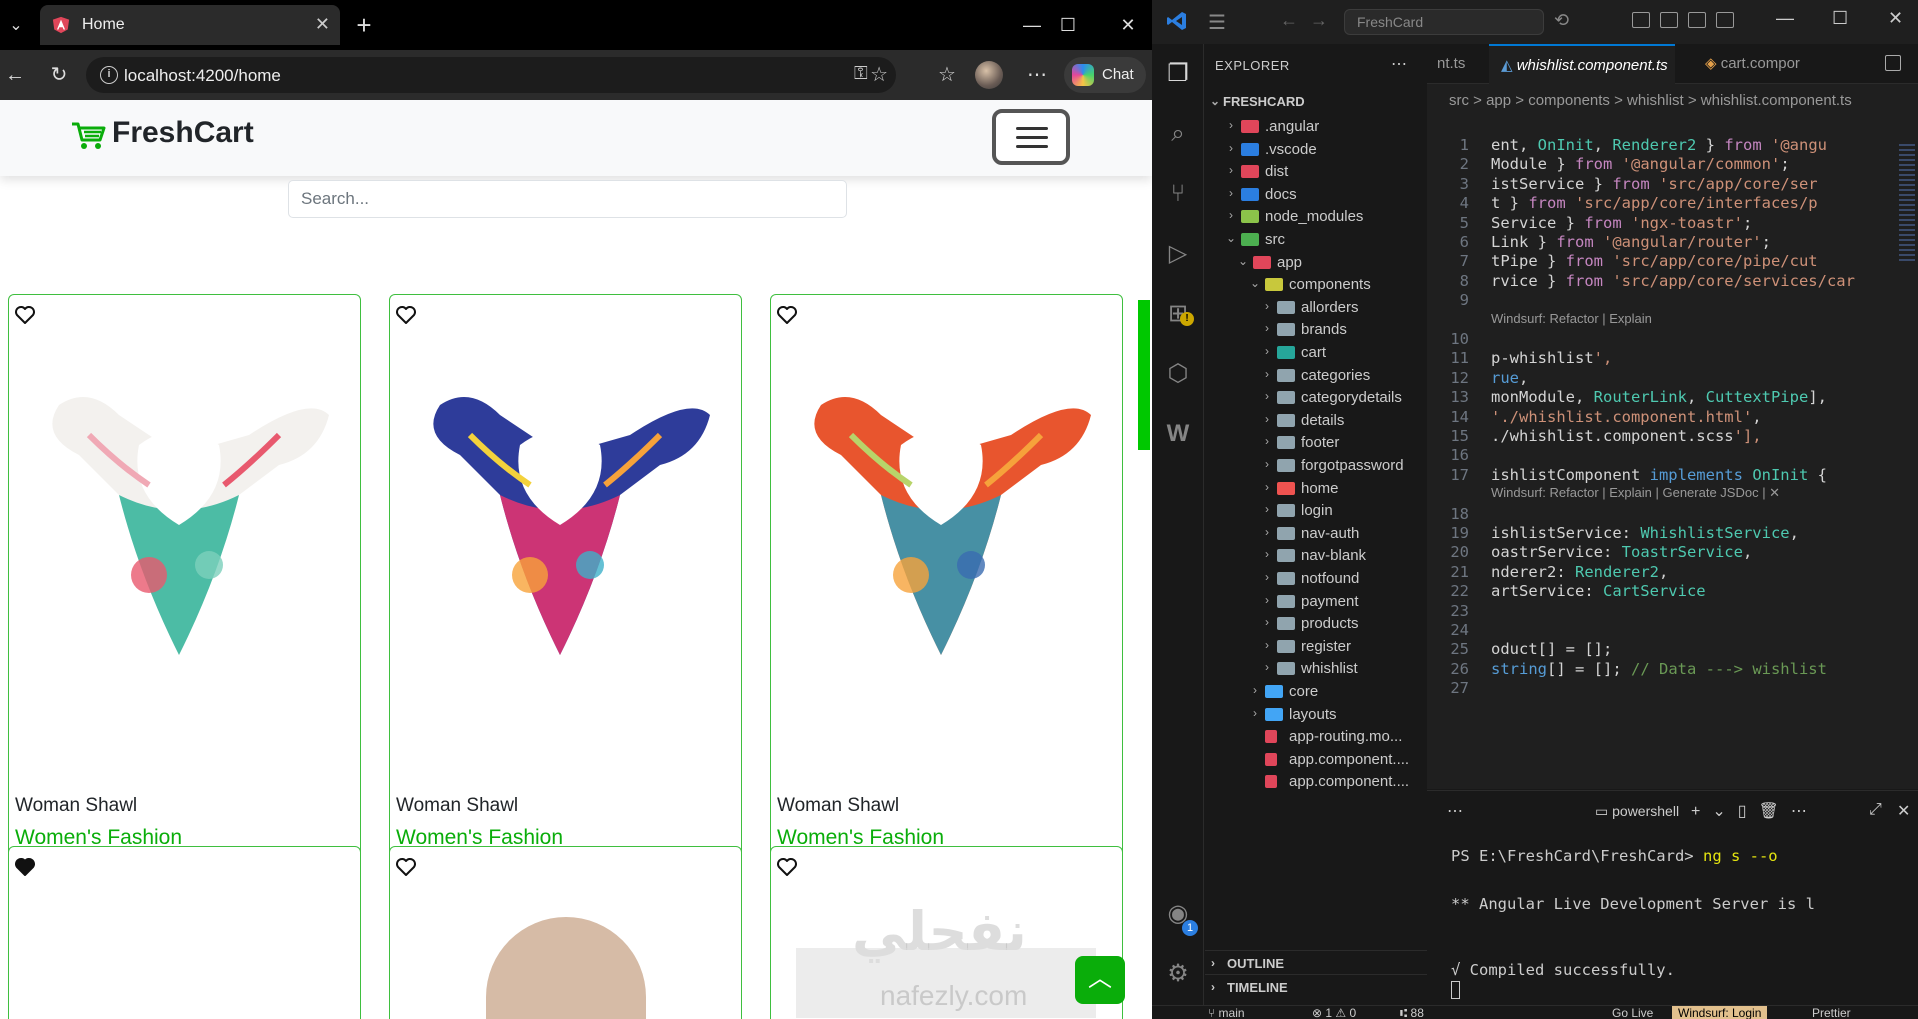 Image resolution: width=1918 pixels, height=1019 pixels. I want to click on terminal-actions: +⌄▯🗑⋯, so click(1755, 811).